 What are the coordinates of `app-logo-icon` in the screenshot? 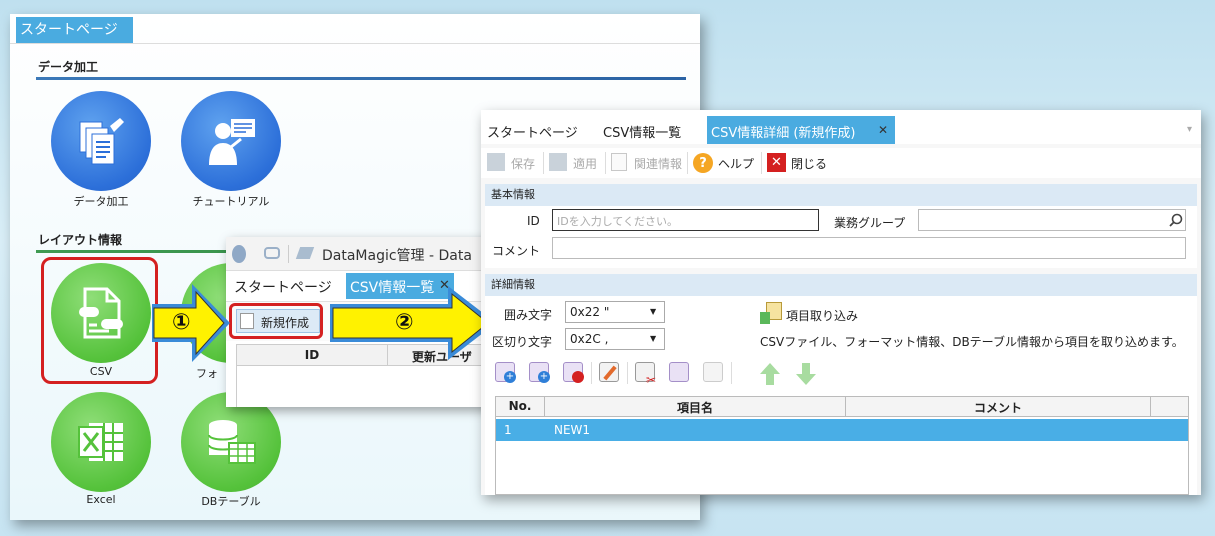 It's located at (239, 254).